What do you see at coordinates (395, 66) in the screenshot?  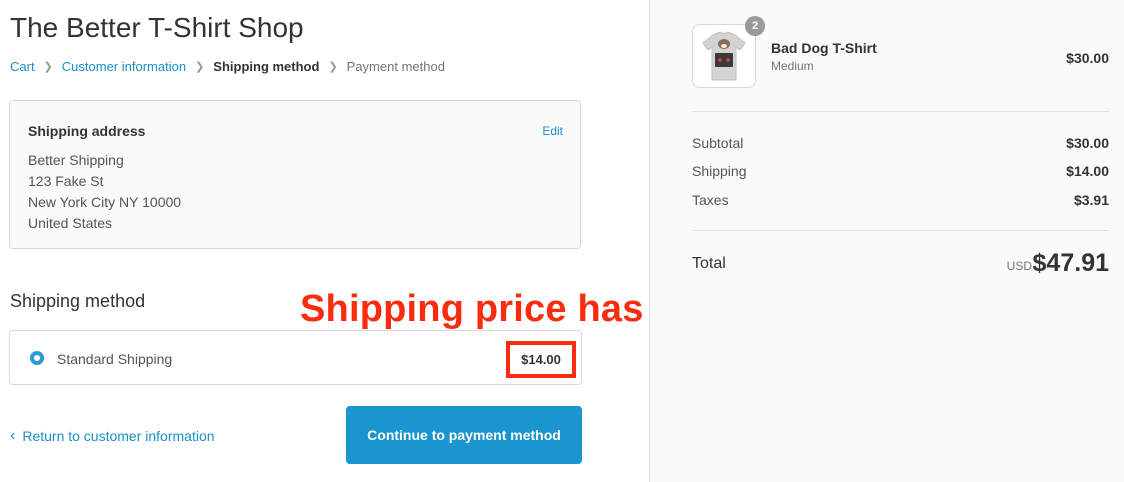 I see `breadcrumb-payment-method: Payment method` at bounding box center [395, 66].